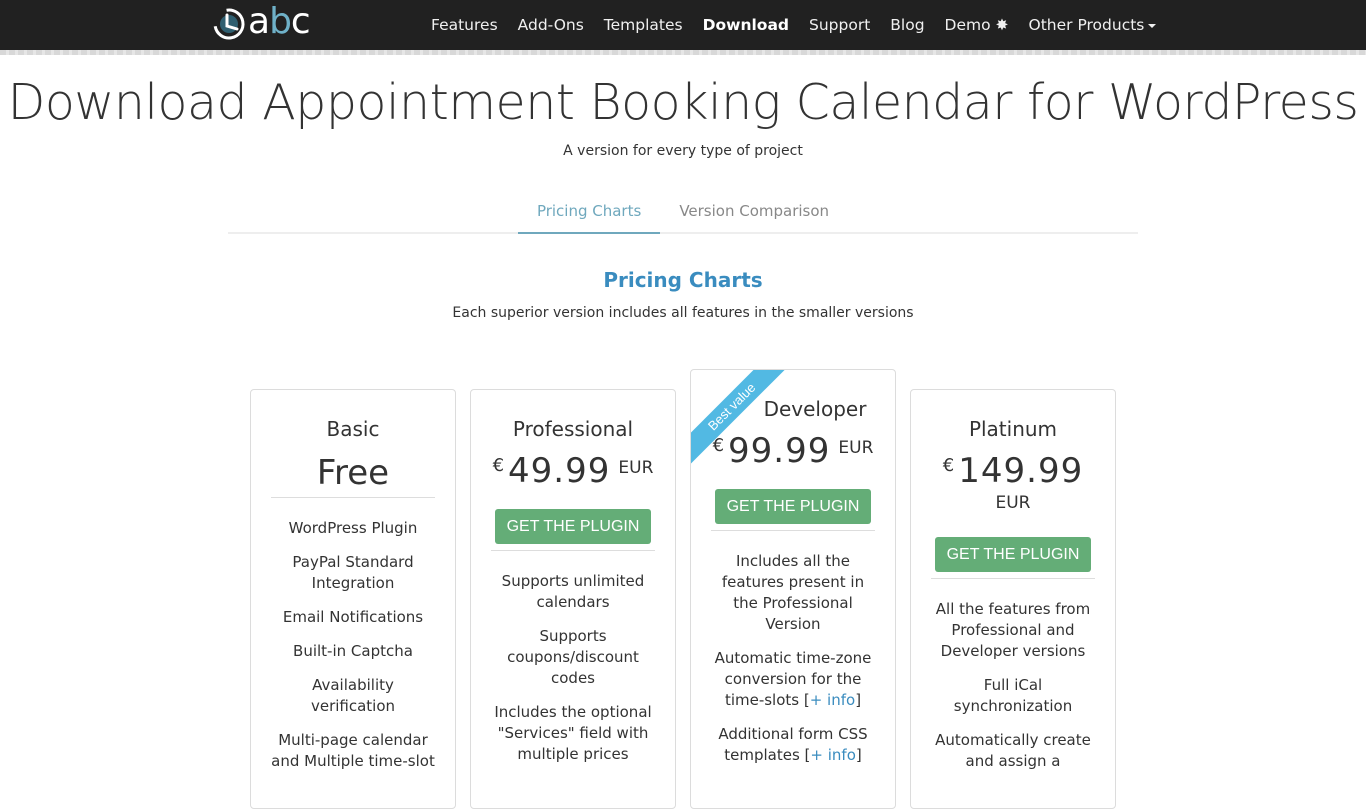 Image resolution: width=1366 pixels, height=809 pixels. What do you see at coordinates (229, 24) in the screenshot?
I see `clock-logo-icon` at bounding box center [229, 24].